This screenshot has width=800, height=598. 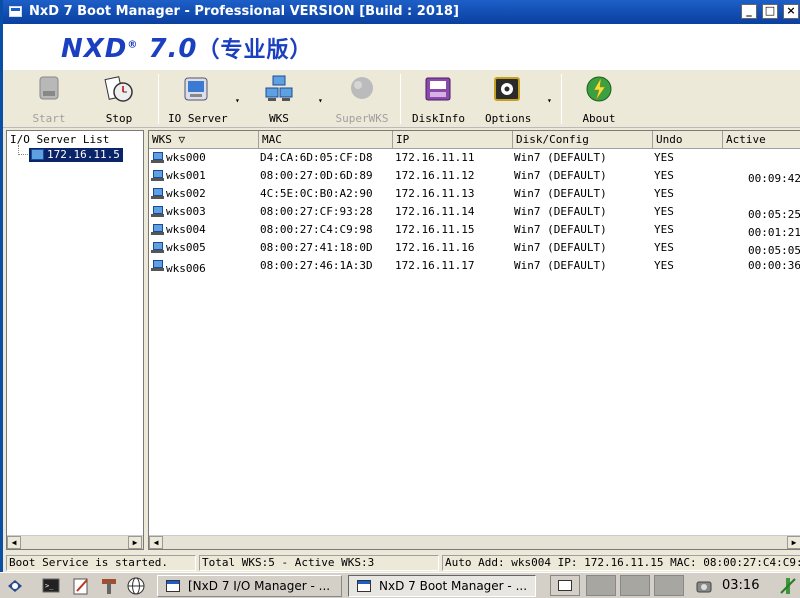 What do you see at coordinates (119, 89) in the screenshot?
I see `stopwatch-icon` at bounding box center [119, 89].